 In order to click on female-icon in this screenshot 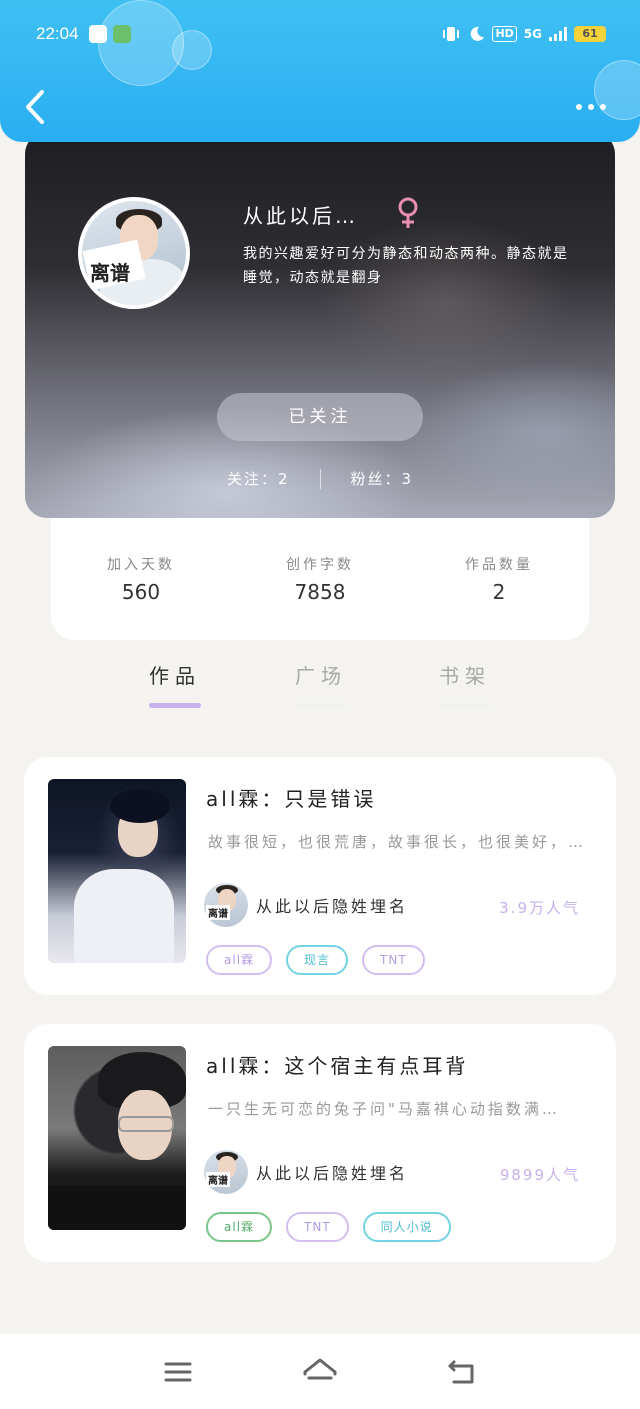, I will do `click(408, 212)`.